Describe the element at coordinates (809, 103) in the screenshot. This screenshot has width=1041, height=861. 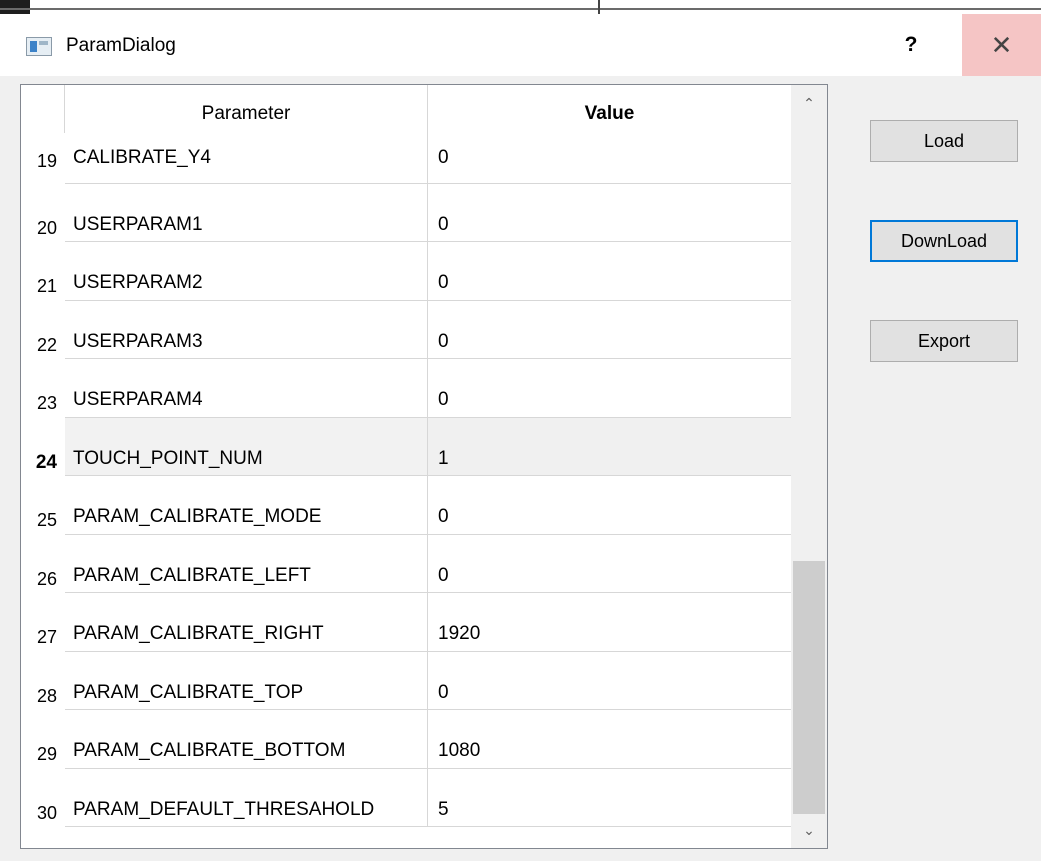
I see `chevron-up-icon: ⌃` at that location.